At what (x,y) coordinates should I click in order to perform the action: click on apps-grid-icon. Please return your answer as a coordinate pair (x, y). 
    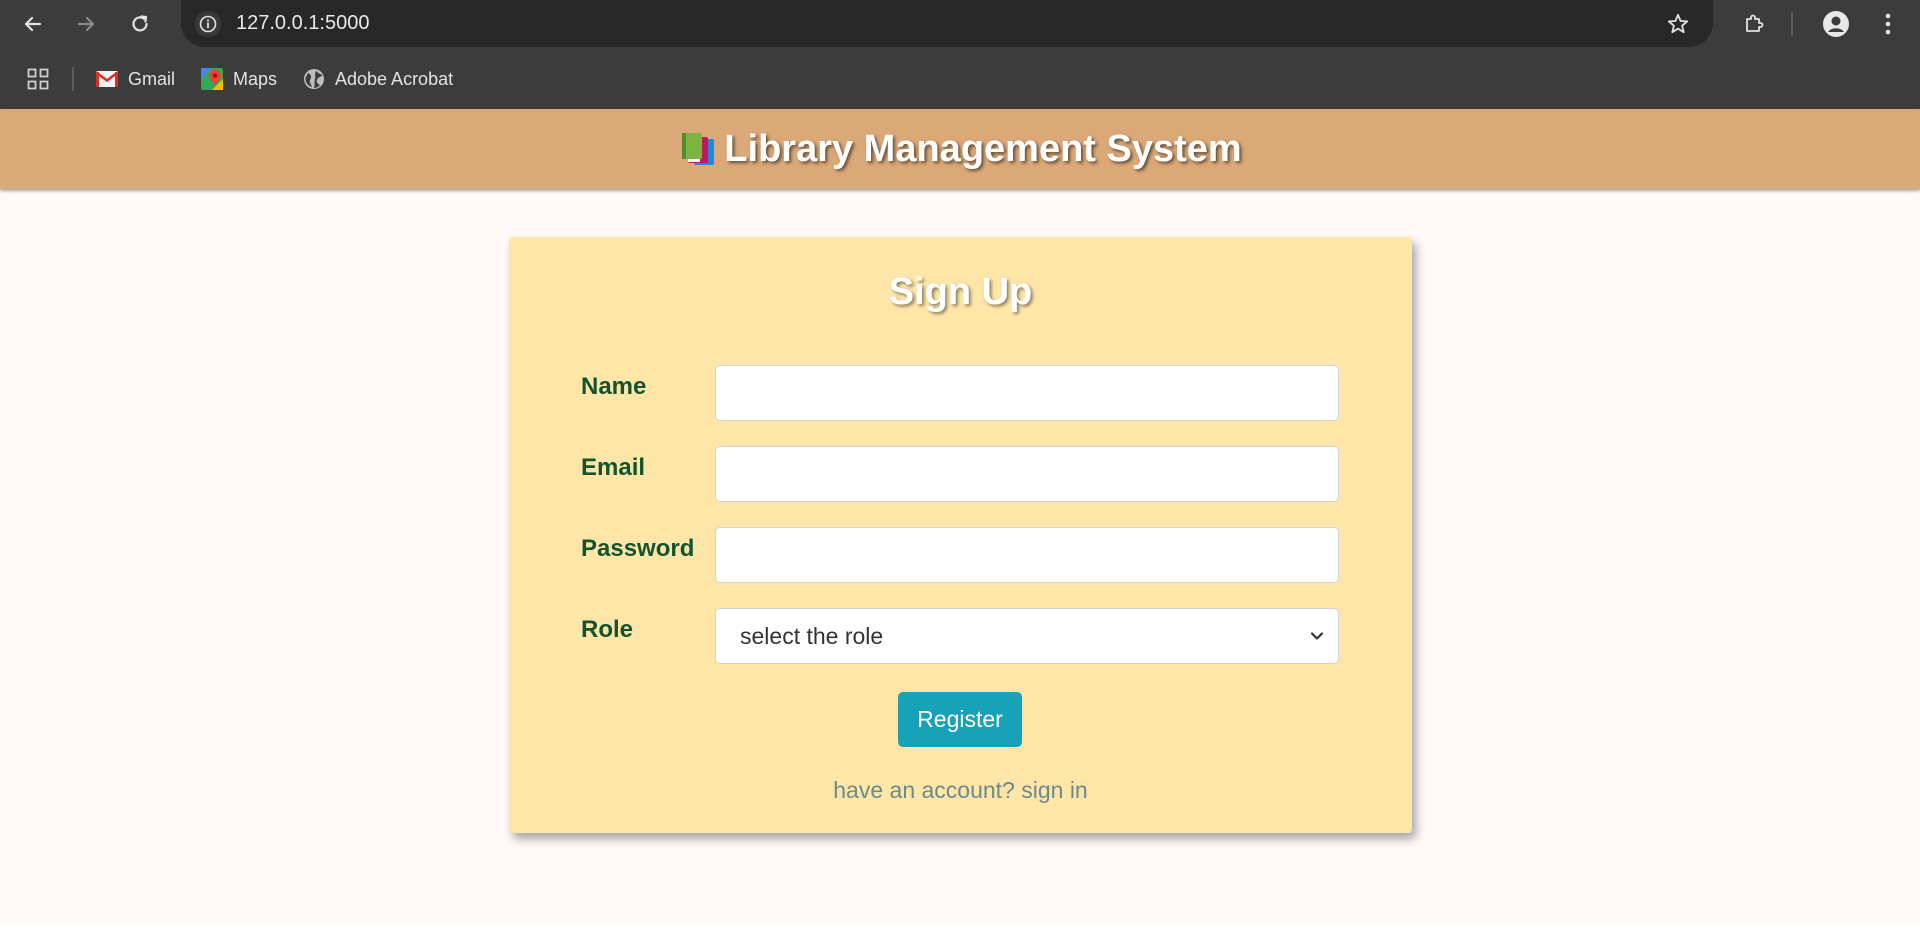
    Looking at the image, I should click on (38, 79).